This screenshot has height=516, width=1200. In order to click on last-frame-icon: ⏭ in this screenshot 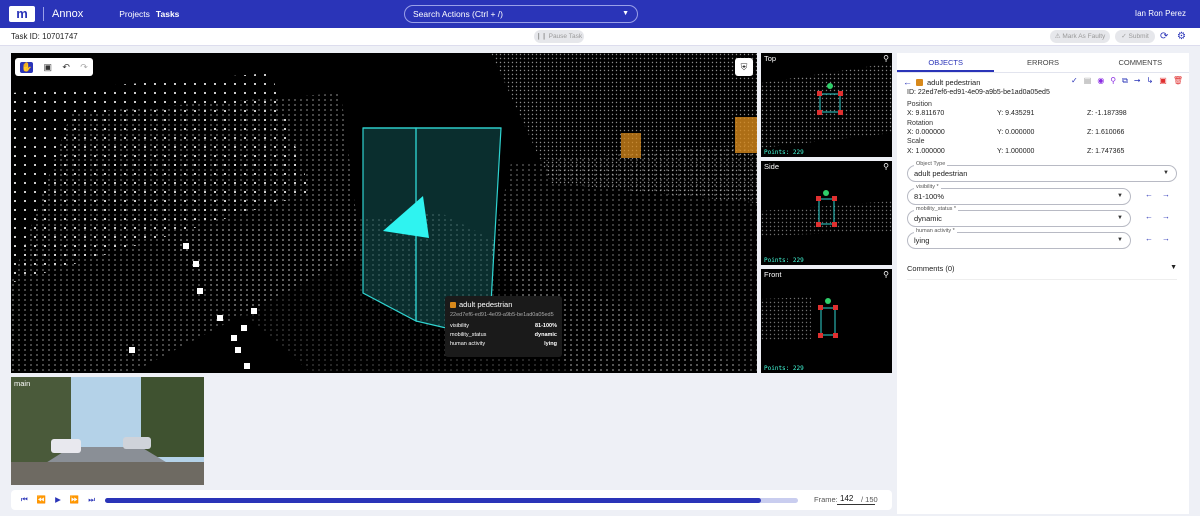, I will do `click(91, 500)`.